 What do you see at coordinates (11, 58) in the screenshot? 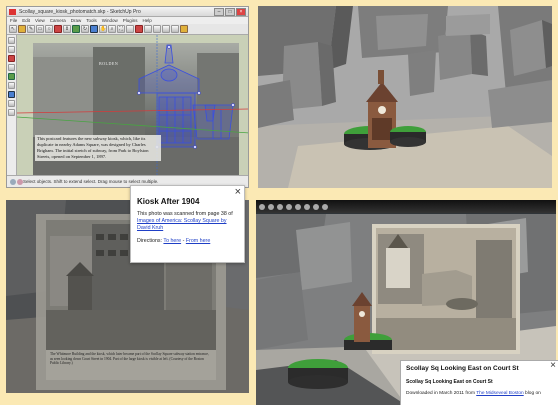
I see `arc-tool-icon` at bounding box center [11, 58].